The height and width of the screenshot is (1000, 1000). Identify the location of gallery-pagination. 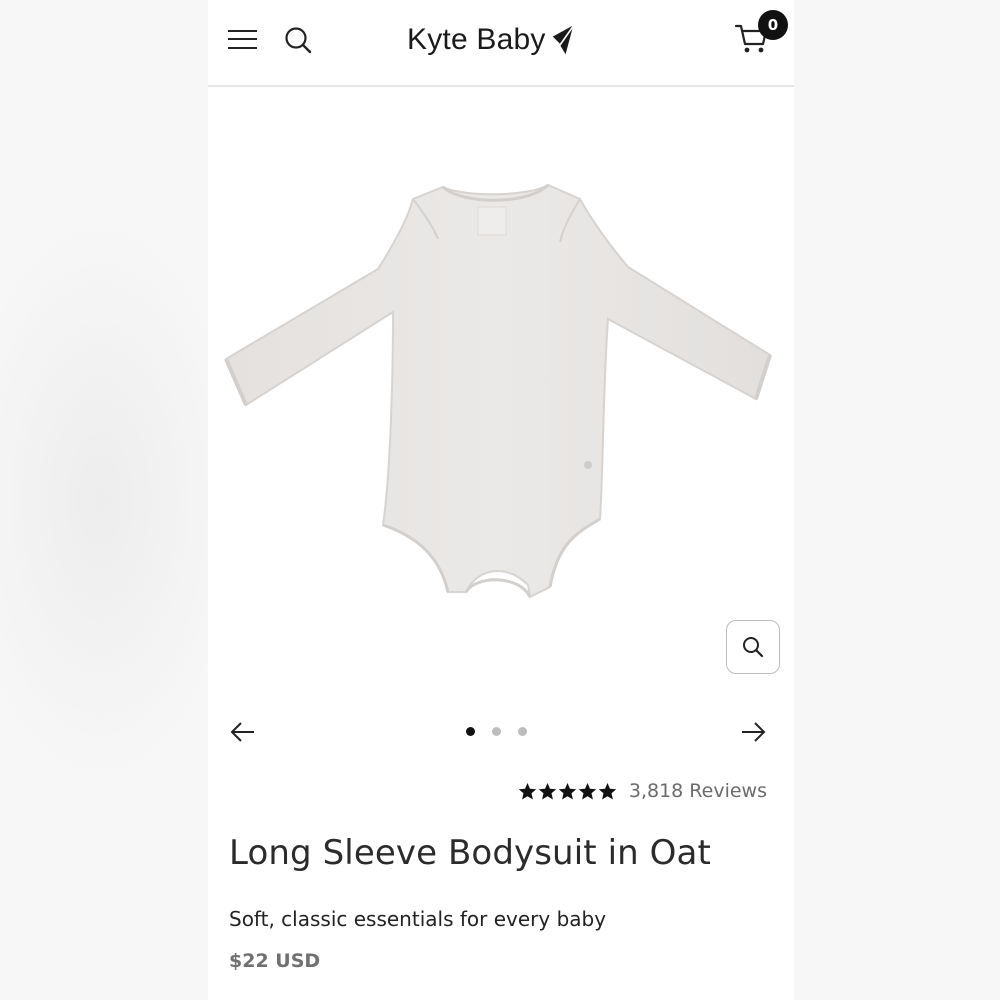
(496, 731).